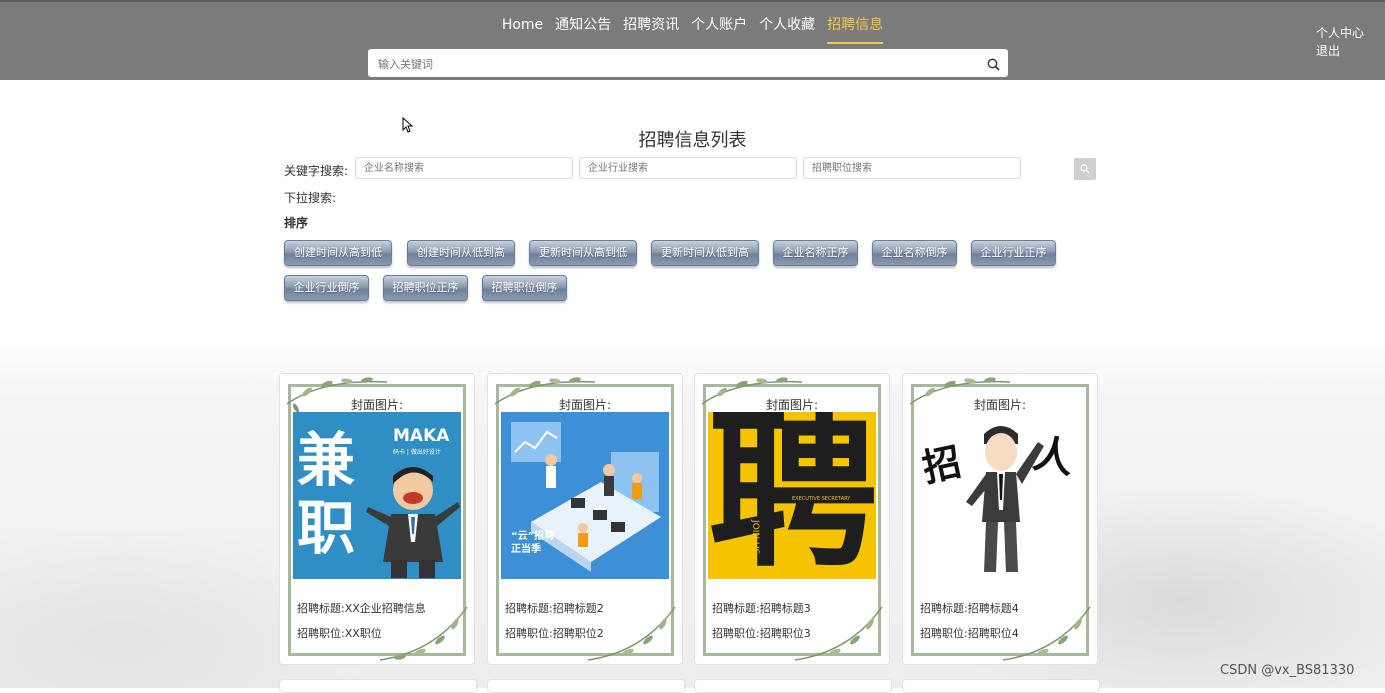 The width and height of the screenshot is (1385, 693). I want to click on job-position: 招聘职位:XX职位, so click(339, 633).